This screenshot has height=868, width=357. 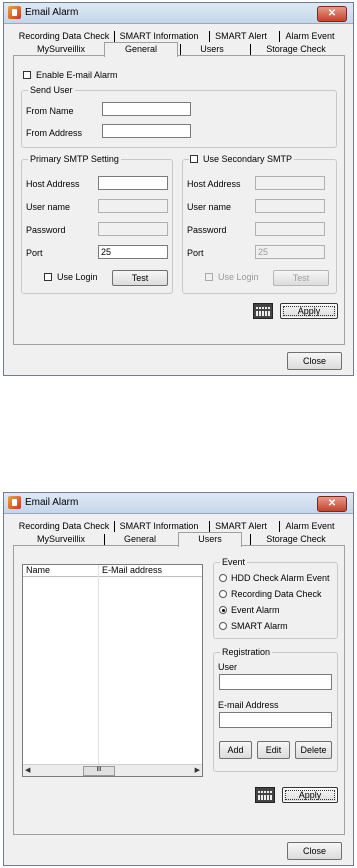 I want to click on secondary-smtp-header: Use Secondary SMTP, so click(x=242, y=159).